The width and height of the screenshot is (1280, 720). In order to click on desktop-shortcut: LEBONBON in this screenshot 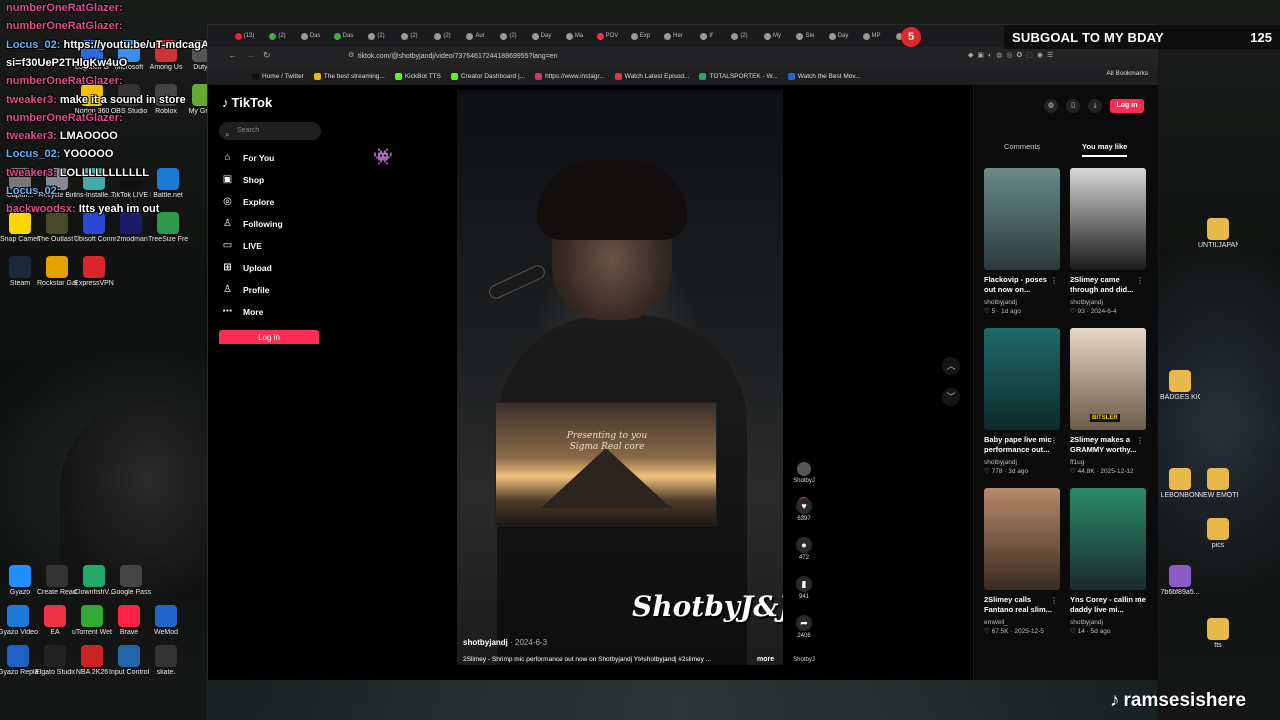, I will do `click(1180, 484)`.